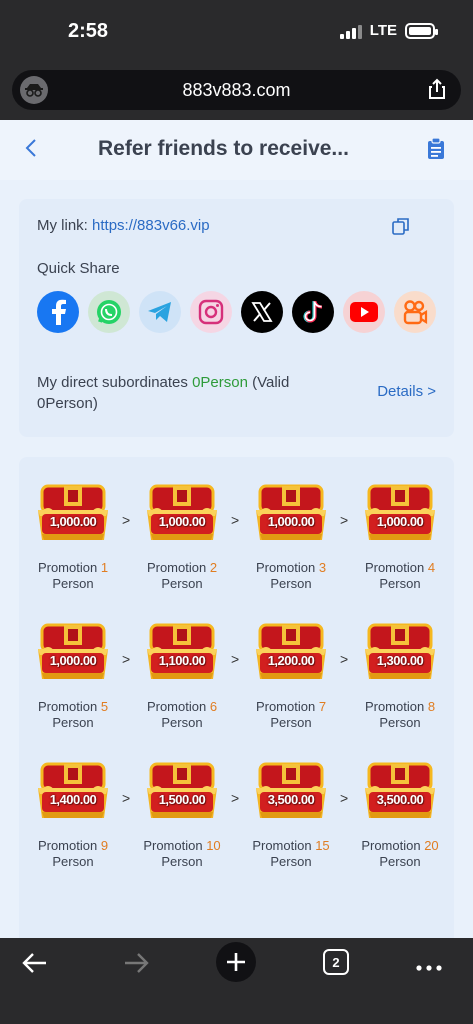  I want to click on url-text: 883v883.com, so click(236, 90).